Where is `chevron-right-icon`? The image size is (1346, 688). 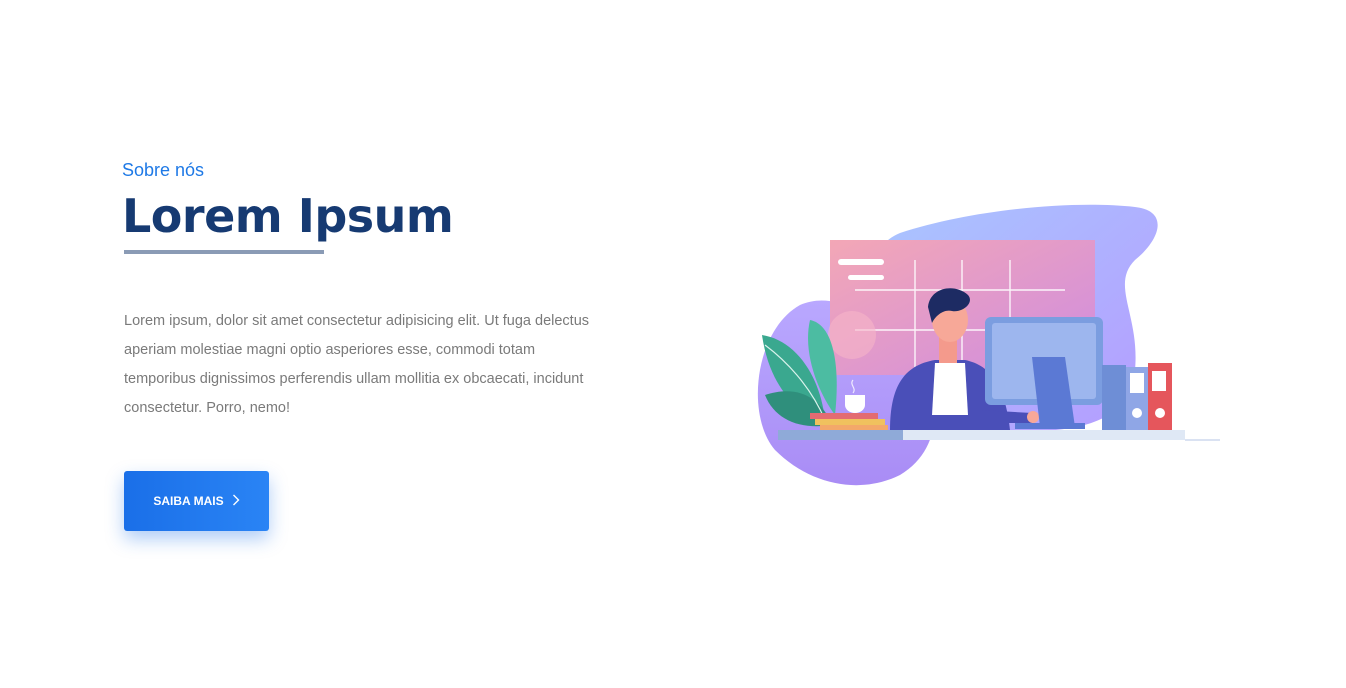 chevron-right-icon is located at coordinates (236, 501).